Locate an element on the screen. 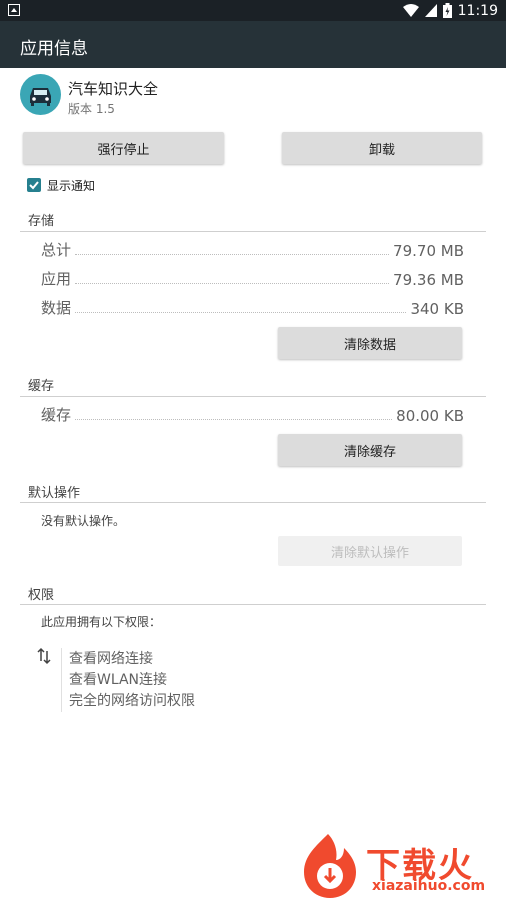 Image resolution: width=506 pixels, height=900 pixels. clear-data-button: 清除数据 is located at coordinates (370, 343).